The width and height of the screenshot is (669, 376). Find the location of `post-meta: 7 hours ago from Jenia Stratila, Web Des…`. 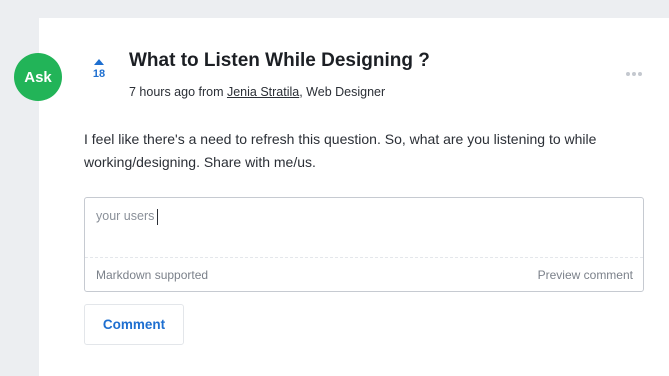

post-meta: 7 hours ago from Jenia Stratila, Web Des… is located at coordinates (257, 92).